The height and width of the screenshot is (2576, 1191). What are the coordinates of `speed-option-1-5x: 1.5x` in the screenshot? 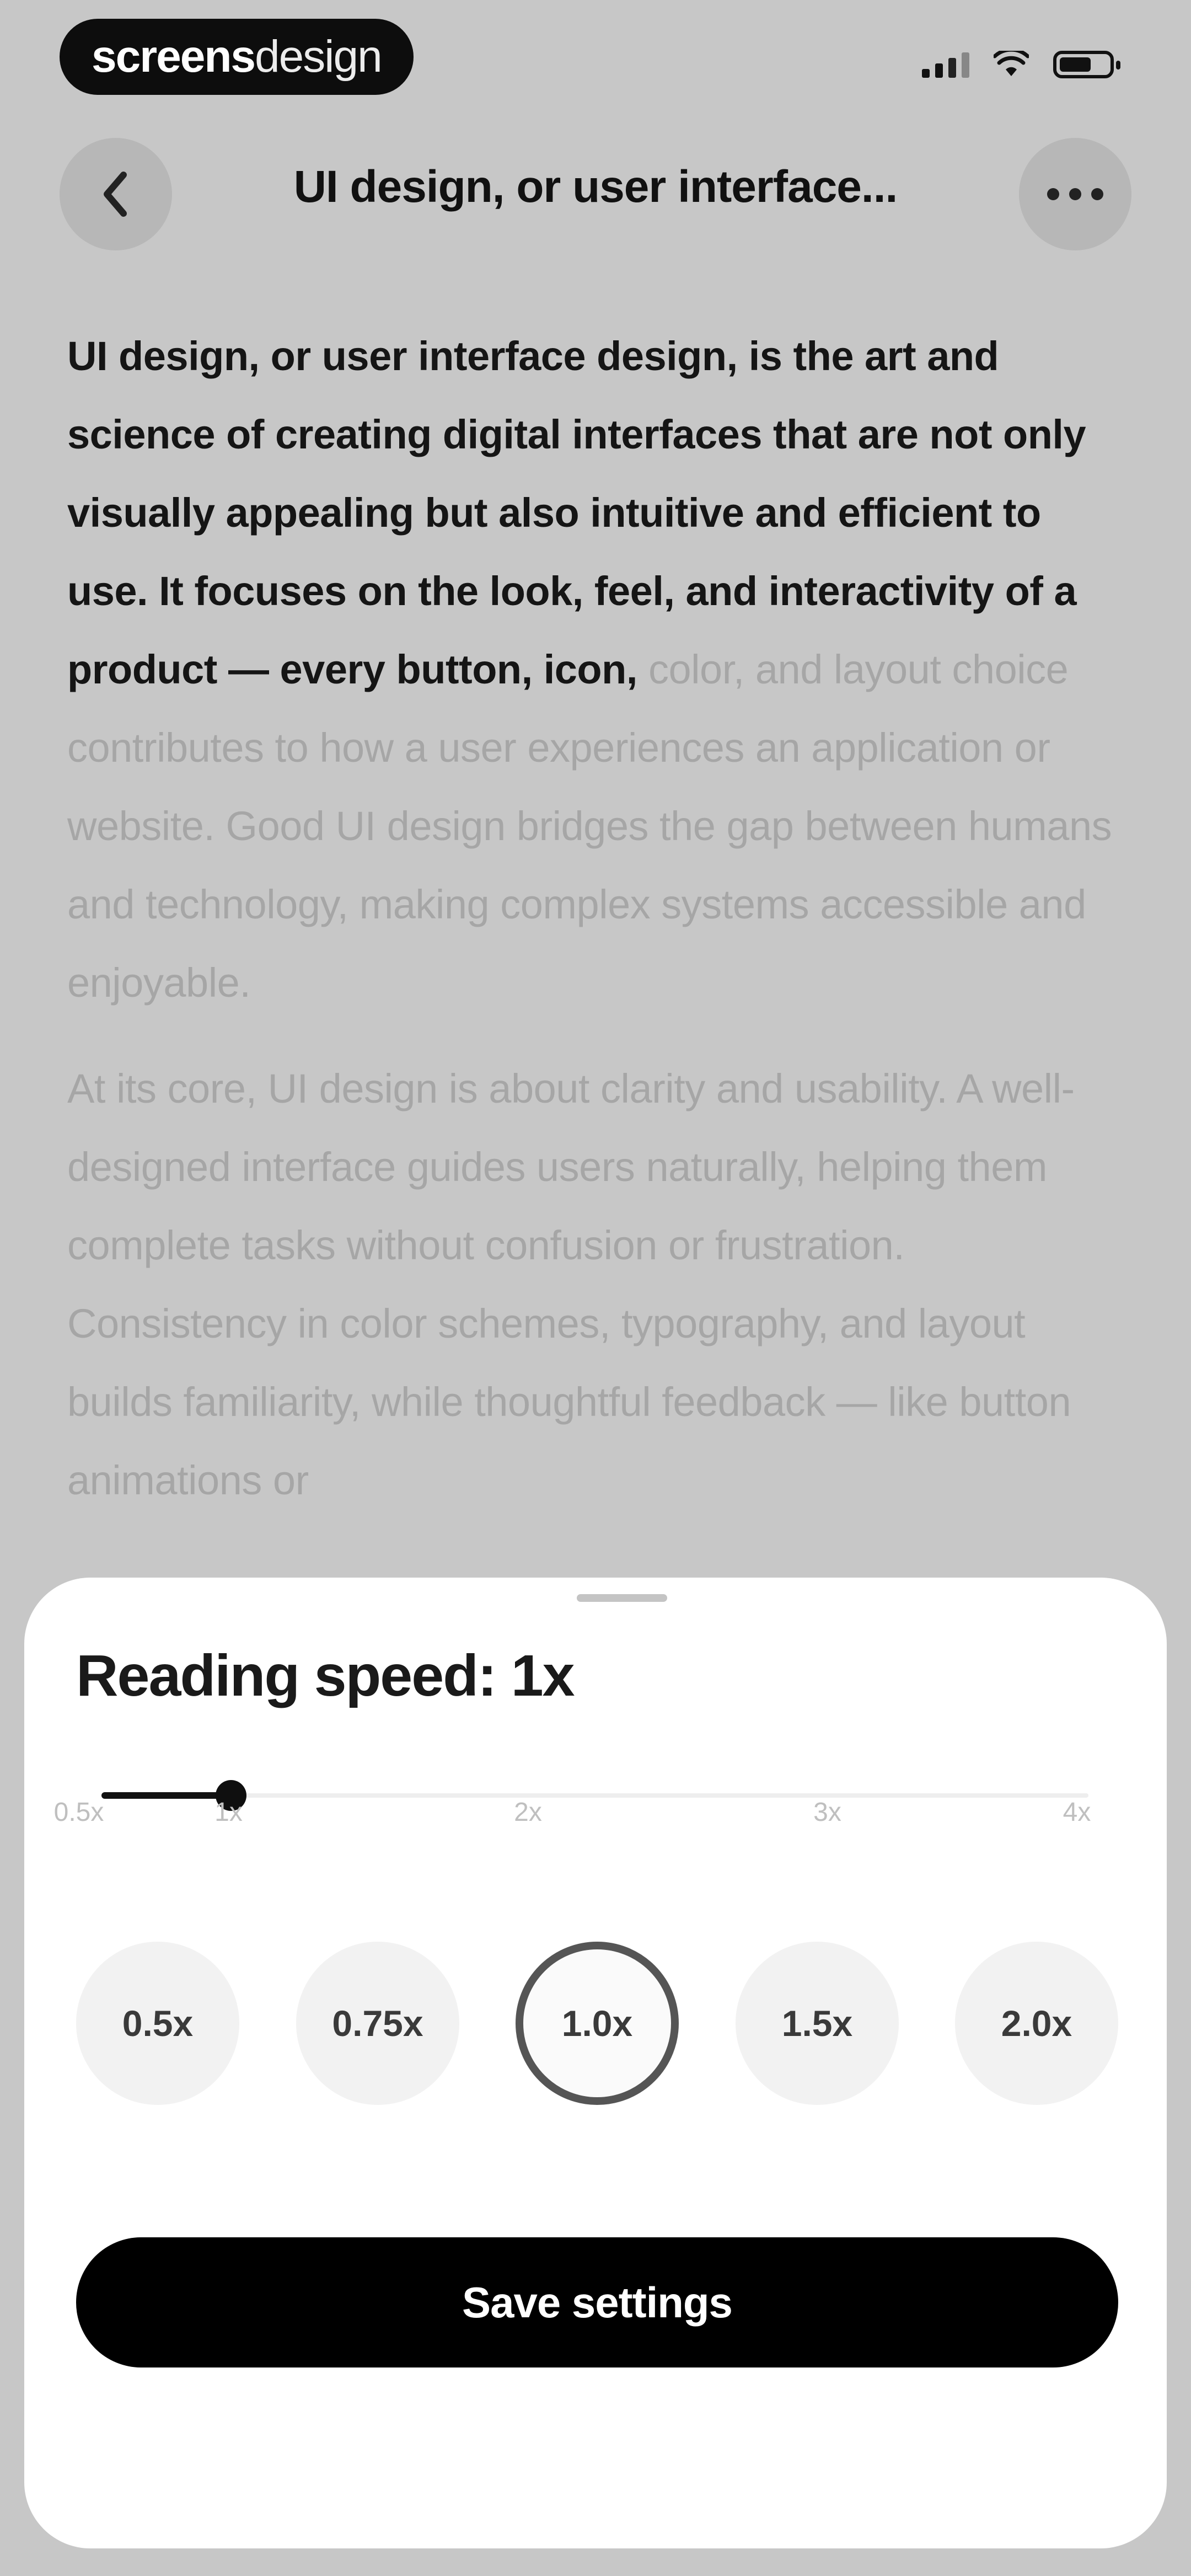 It's located at (817, 2023).